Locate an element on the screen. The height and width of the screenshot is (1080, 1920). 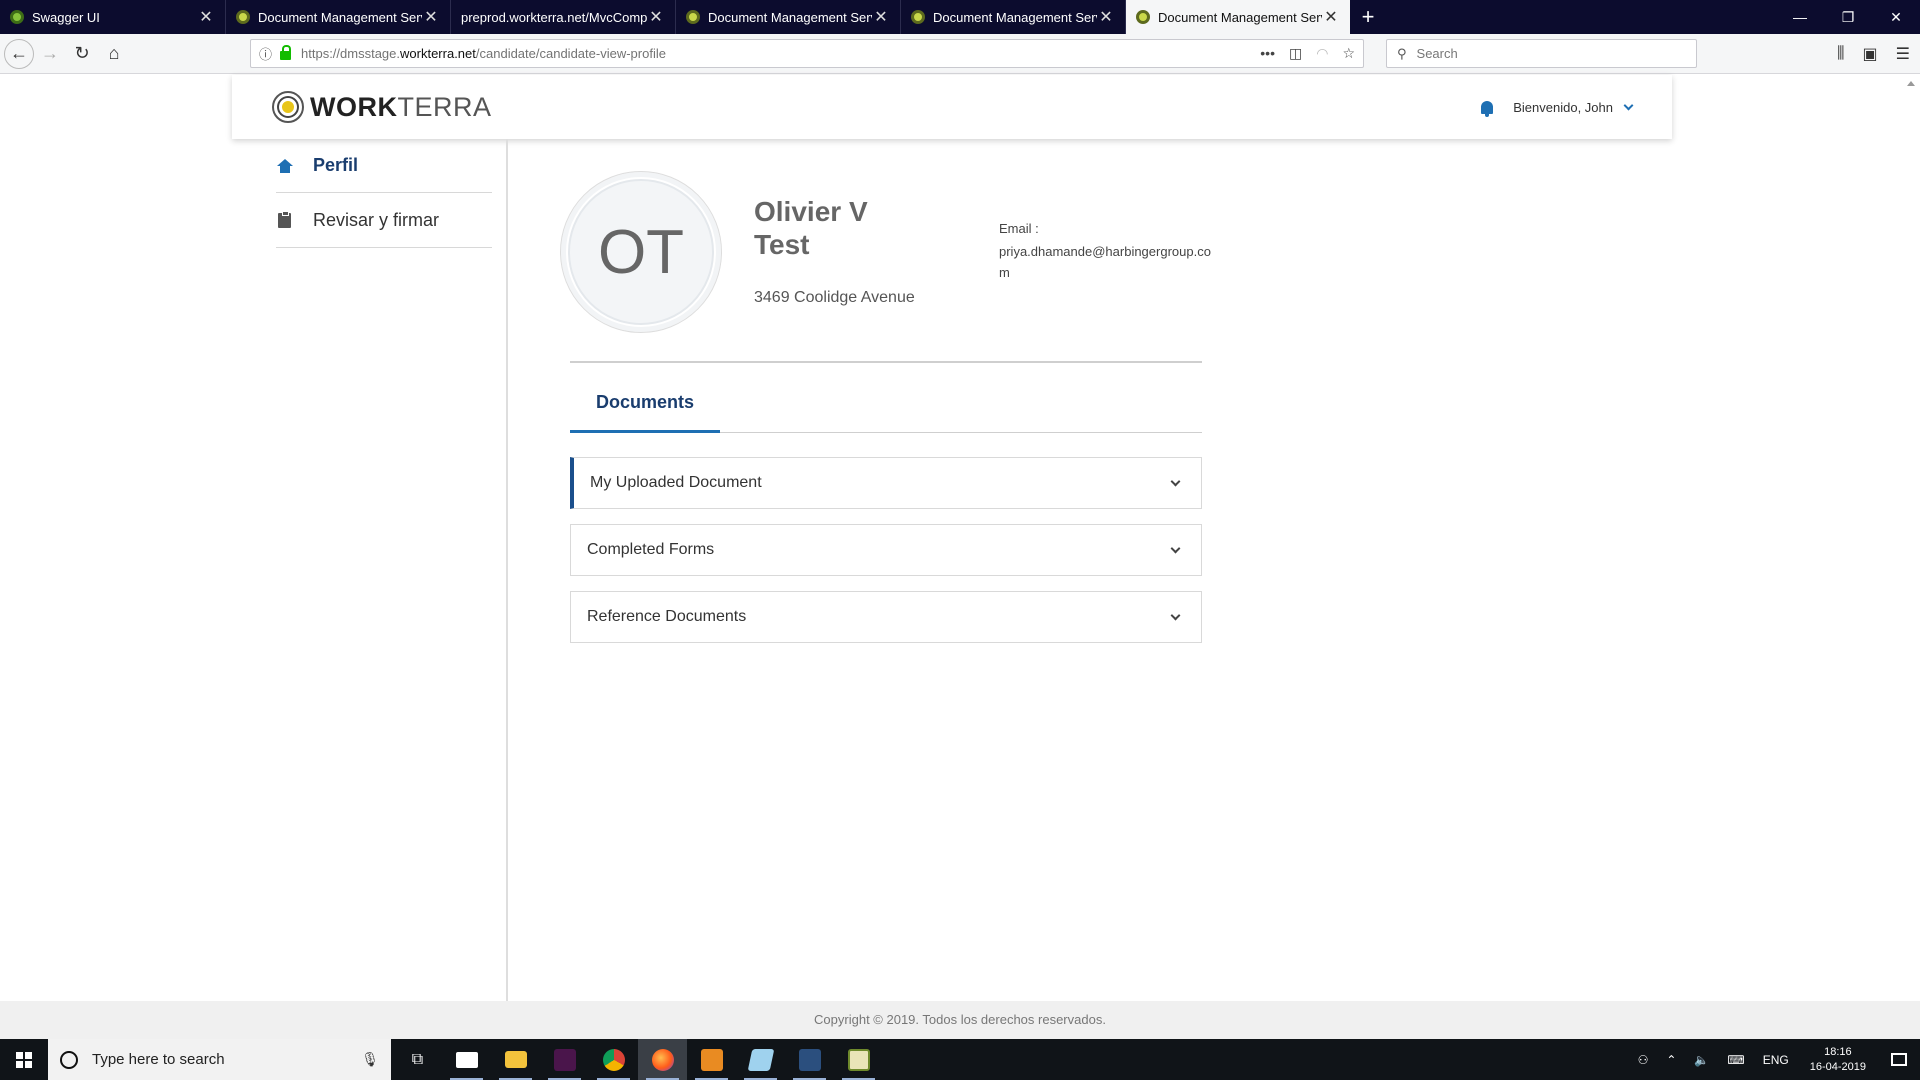
firefox-icon is located at coordinates (662, 1059).